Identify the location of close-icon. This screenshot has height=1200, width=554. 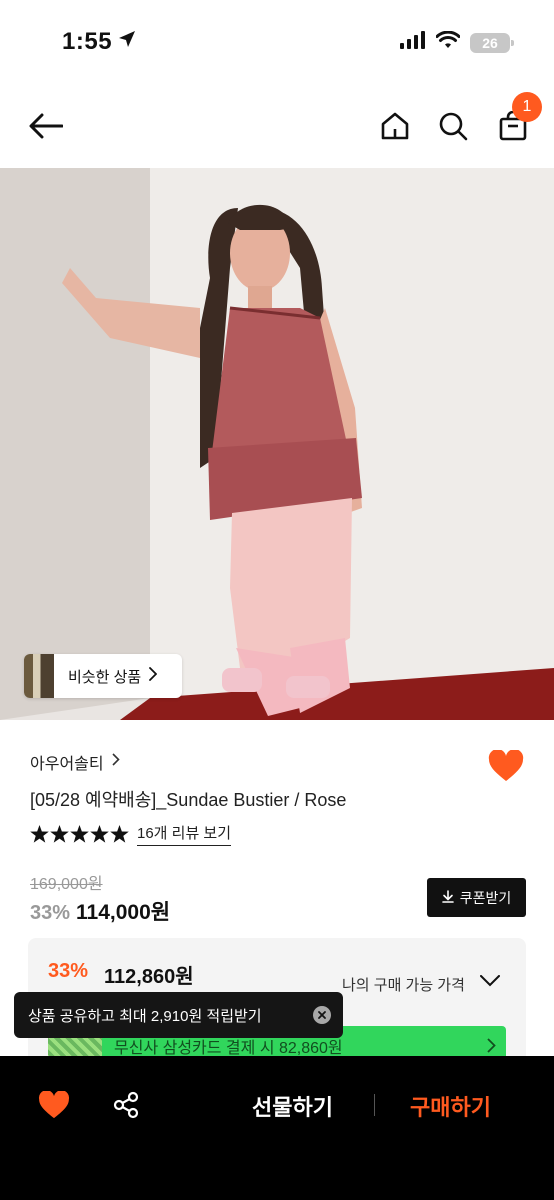
(322, 1015).